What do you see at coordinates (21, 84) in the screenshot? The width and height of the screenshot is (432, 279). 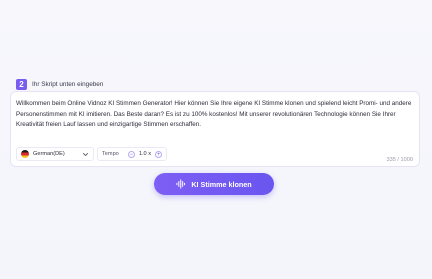 I see `step-number-badge: 2` at bounding box center [21, 84].